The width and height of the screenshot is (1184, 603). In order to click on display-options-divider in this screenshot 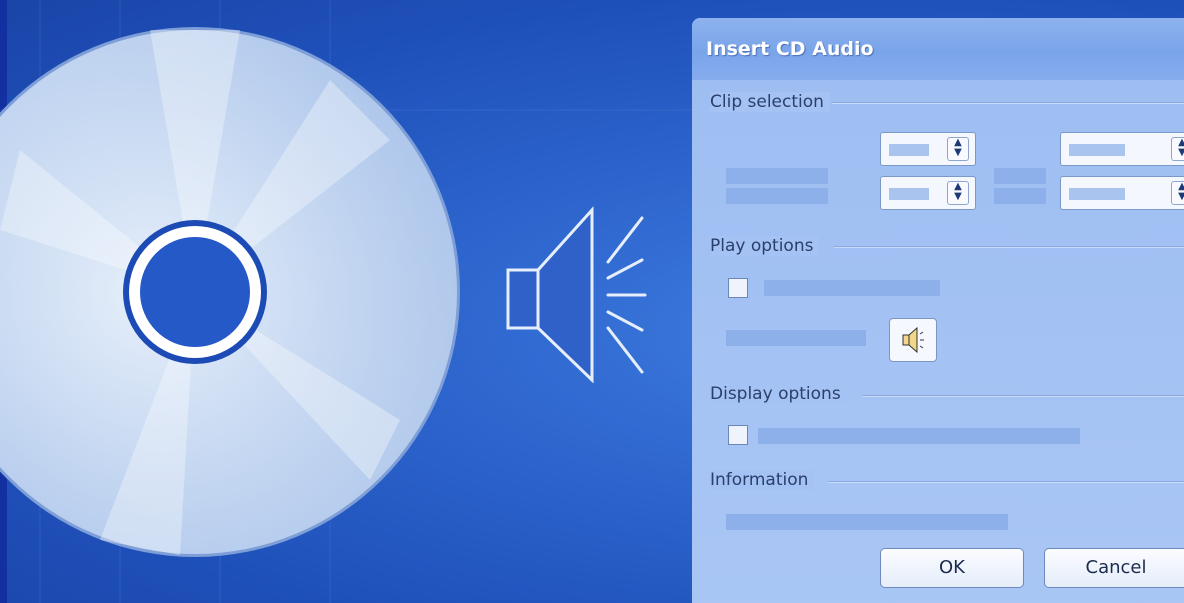, I will do `click(1023, 396)`.